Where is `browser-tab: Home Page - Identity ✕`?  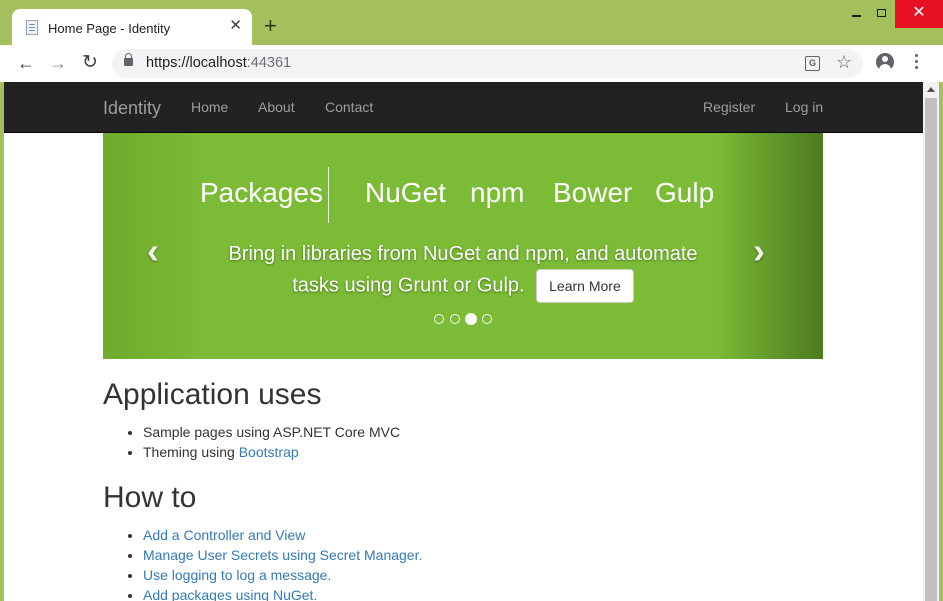
browser-tab: Home Page - Identity ✕ is located at coordinates (132, 27).